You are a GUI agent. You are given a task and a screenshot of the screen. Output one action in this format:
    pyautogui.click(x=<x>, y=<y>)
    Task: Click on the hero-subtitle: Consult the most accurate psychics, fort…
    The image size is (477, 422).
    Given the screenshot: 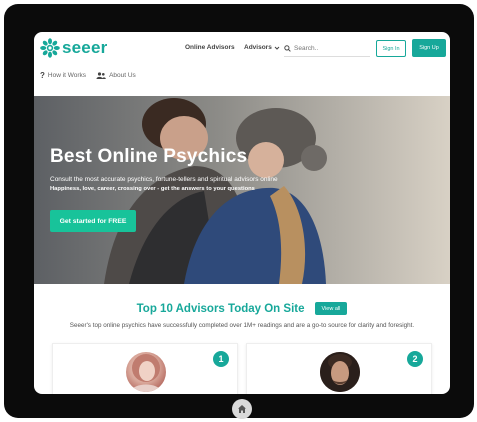 What is the action you would take?
    pyautogui.click(x=164, y=179)
    